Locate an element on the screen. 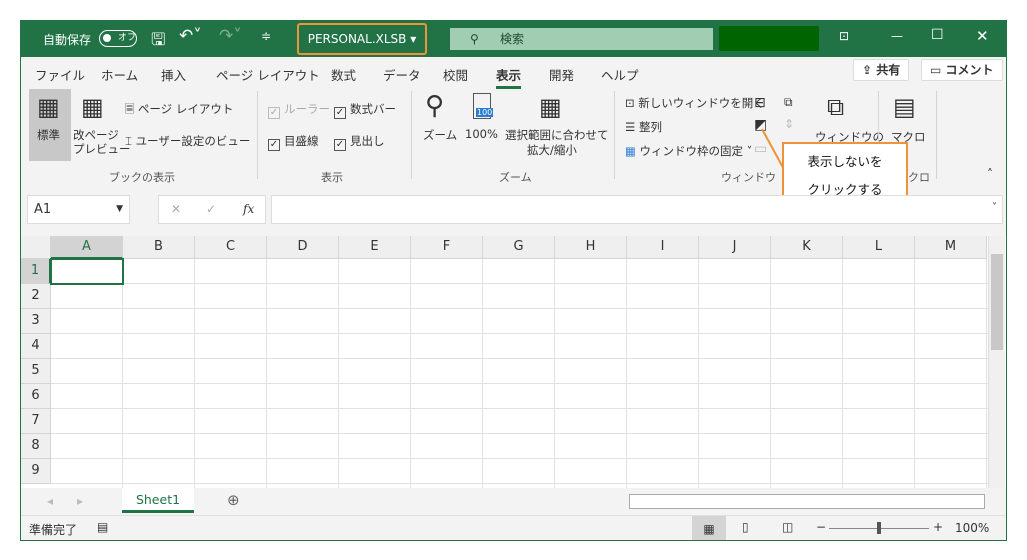 Image resolution: width=1027 pixels, height=560 pixels. next-sheet-icon: ▸ is located at coordinates (80, 501).